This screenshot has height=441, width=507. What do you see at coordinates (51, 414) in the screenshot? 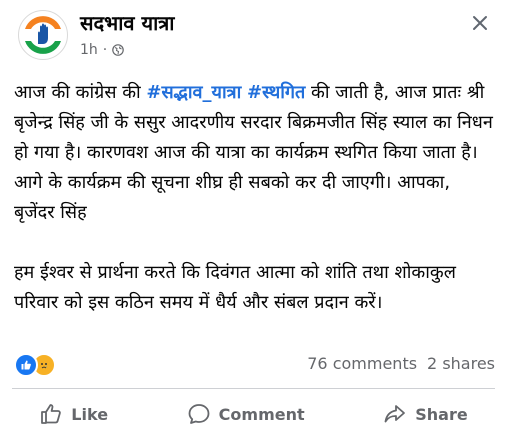
I see `thumbs-up-icon` at bounding box center [51, 414].